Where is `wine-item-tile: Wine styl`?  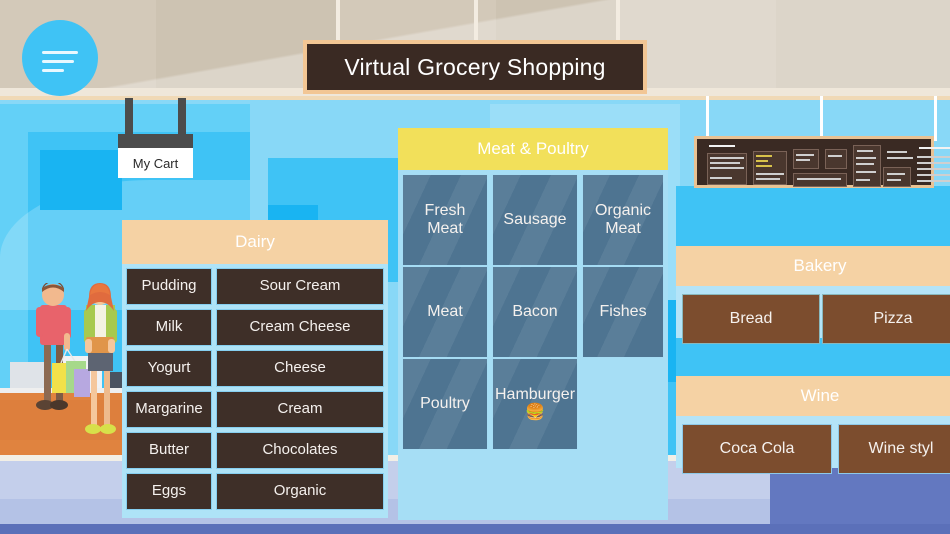 wine-item-tile: Wine styl is located at coordinates (894, 449).